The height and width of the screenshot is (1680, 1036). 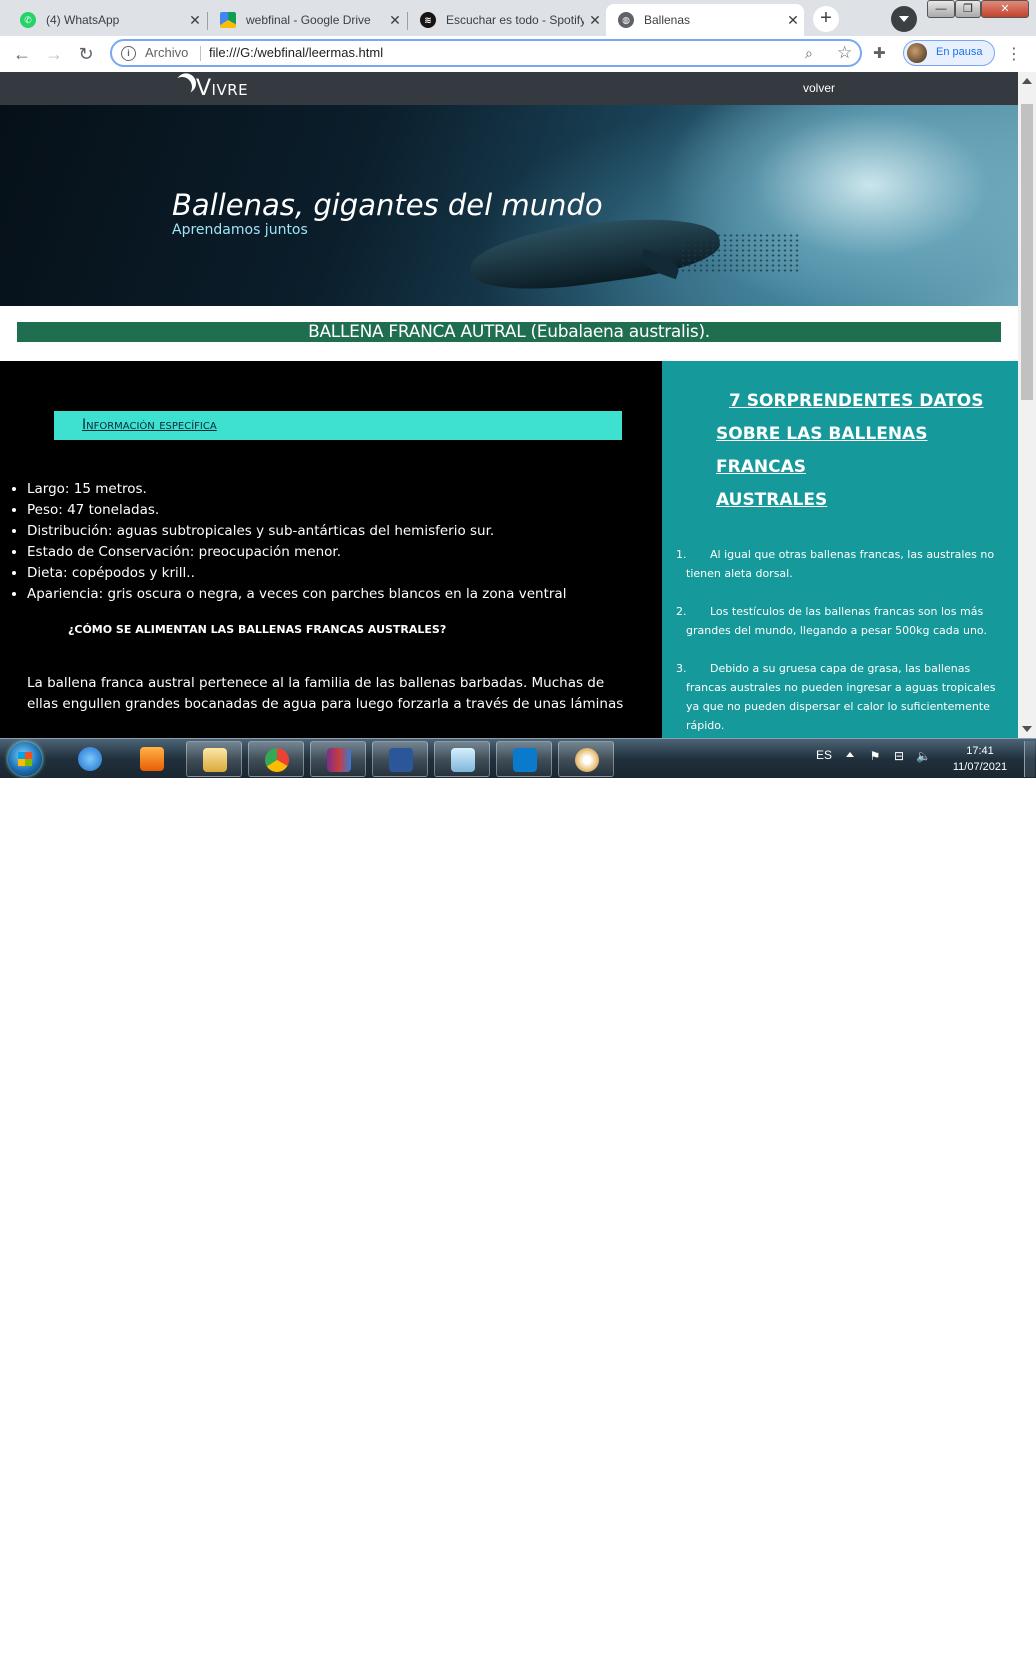 What do you see at coordinates (917, 53) in the screenshot?
I see `avatar` at bounding box center [917, 53].